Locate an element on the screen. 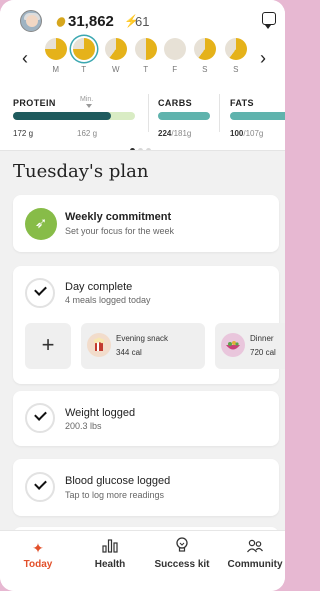 The height and width of the screenshot is (591, 320). carbs-value: 224 is located at coordinates (165, 133).